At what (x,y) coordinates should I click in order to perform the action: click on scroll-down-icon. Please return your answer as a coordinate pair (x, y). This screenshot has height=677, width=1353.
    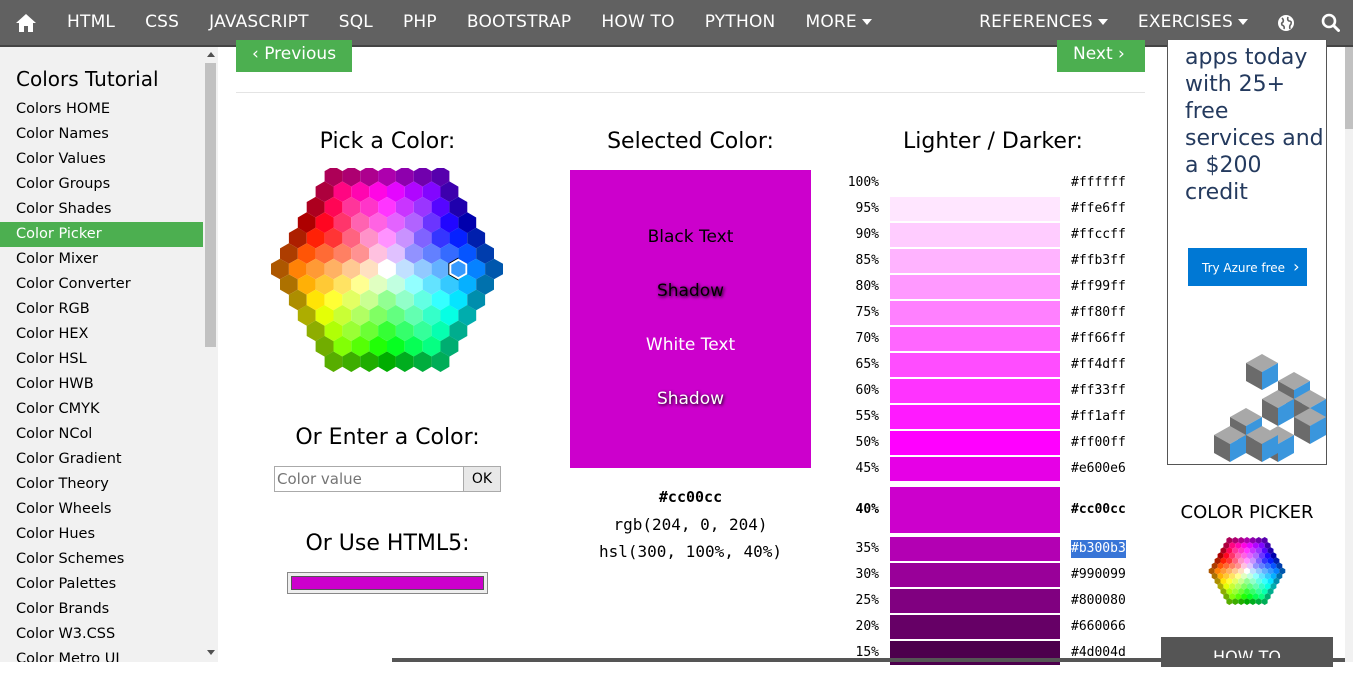
    Looking at the image, I should click on (211, 652).